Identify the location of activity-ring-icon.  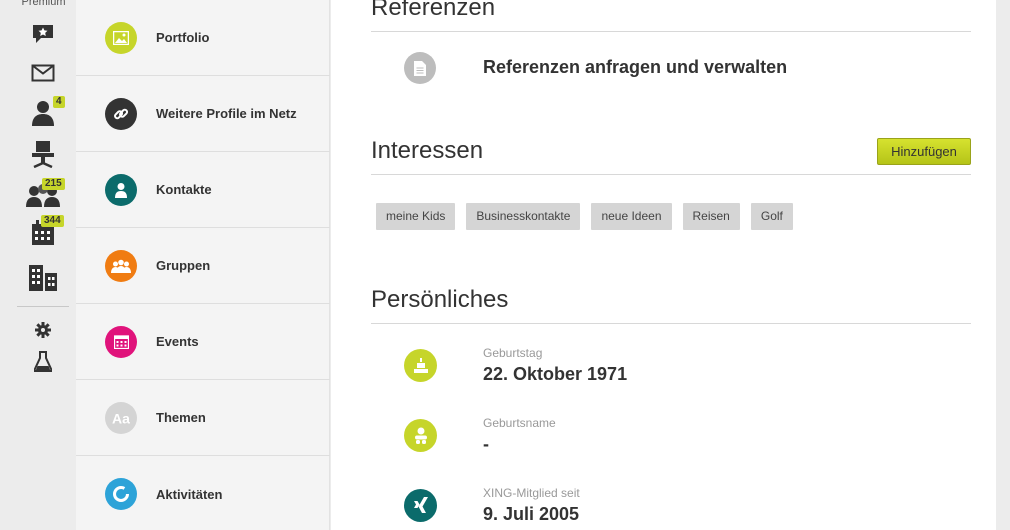
(121, 494).